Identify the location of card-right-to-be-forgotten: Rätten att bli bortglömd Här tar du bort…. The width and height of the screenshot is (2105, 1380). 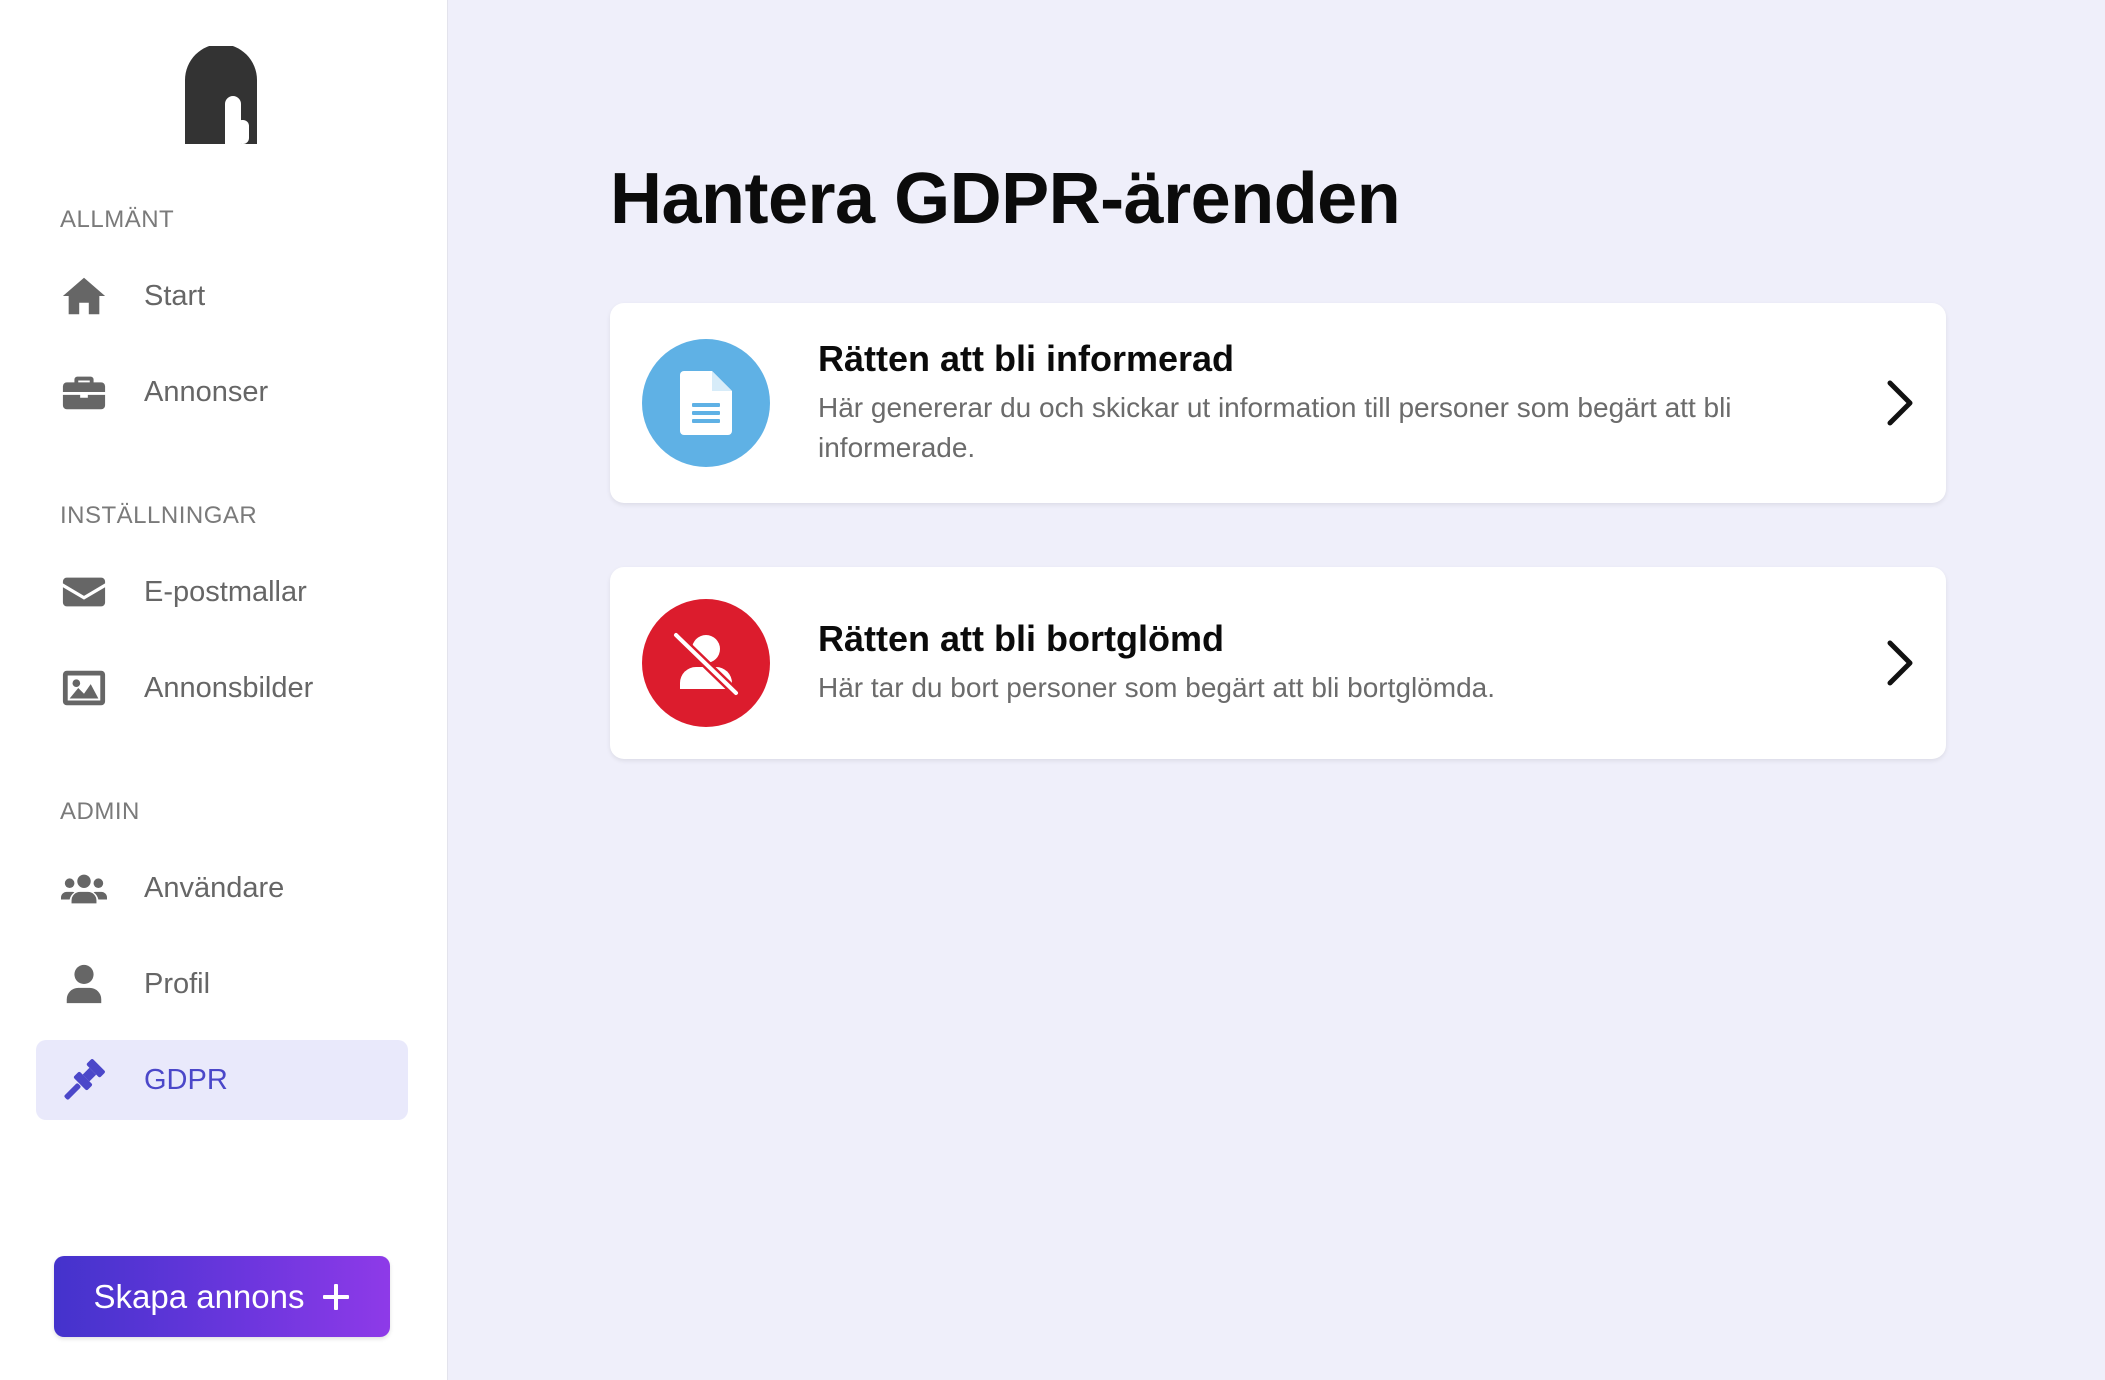
(1278, 663).